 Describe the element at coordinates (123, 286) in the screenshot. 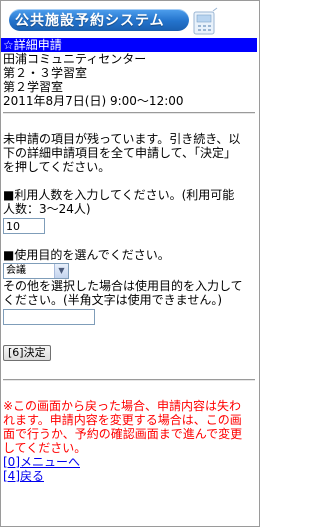

I see `purpose-other-note: その他を選択した場合は使用目的を入力して` at that location.